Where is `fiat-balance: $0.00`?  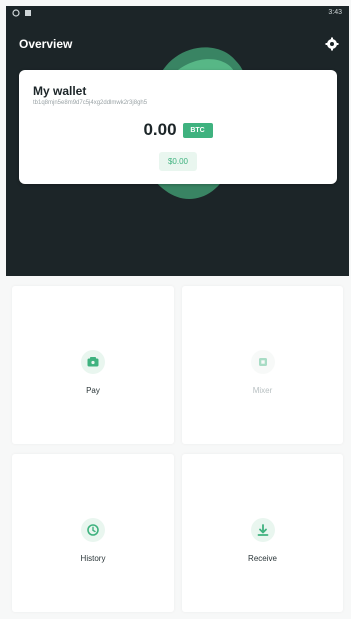
fiat-balance: $0.00 is located at coordinates (178, 161).